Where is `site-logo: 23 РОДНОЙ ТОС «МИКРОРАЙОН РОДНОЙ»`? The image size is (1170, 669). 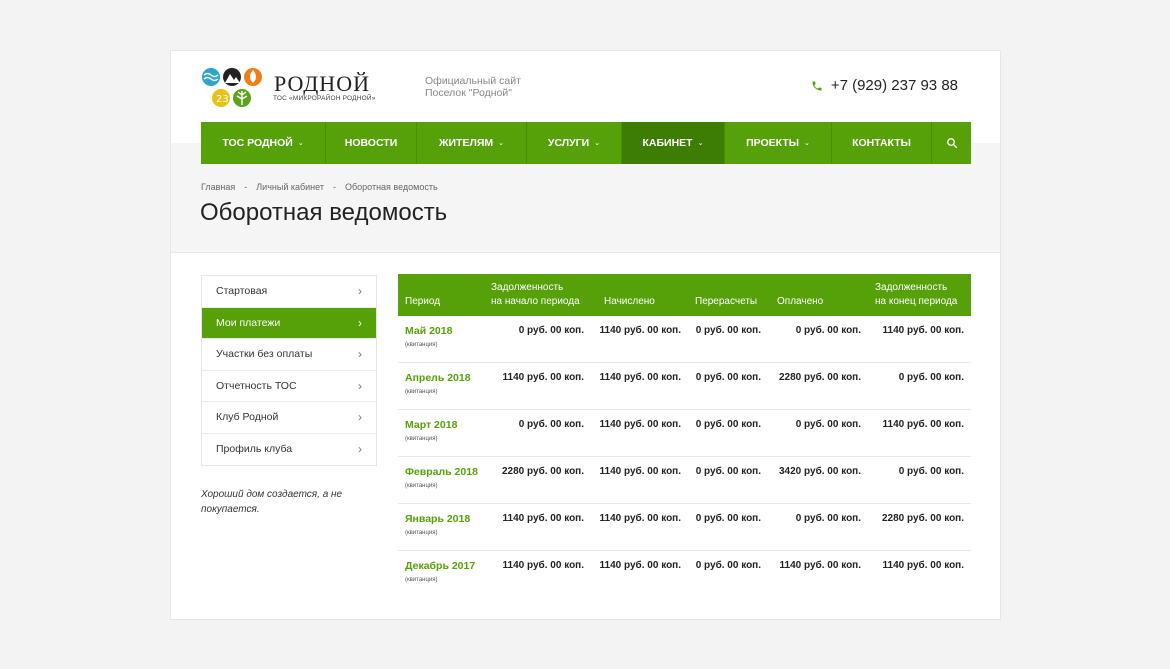 site-logo: 23 РОДНОЙ ТОС «МИКРОРАЙОН РОДНОЙ» is located at coordinates (288, 88).